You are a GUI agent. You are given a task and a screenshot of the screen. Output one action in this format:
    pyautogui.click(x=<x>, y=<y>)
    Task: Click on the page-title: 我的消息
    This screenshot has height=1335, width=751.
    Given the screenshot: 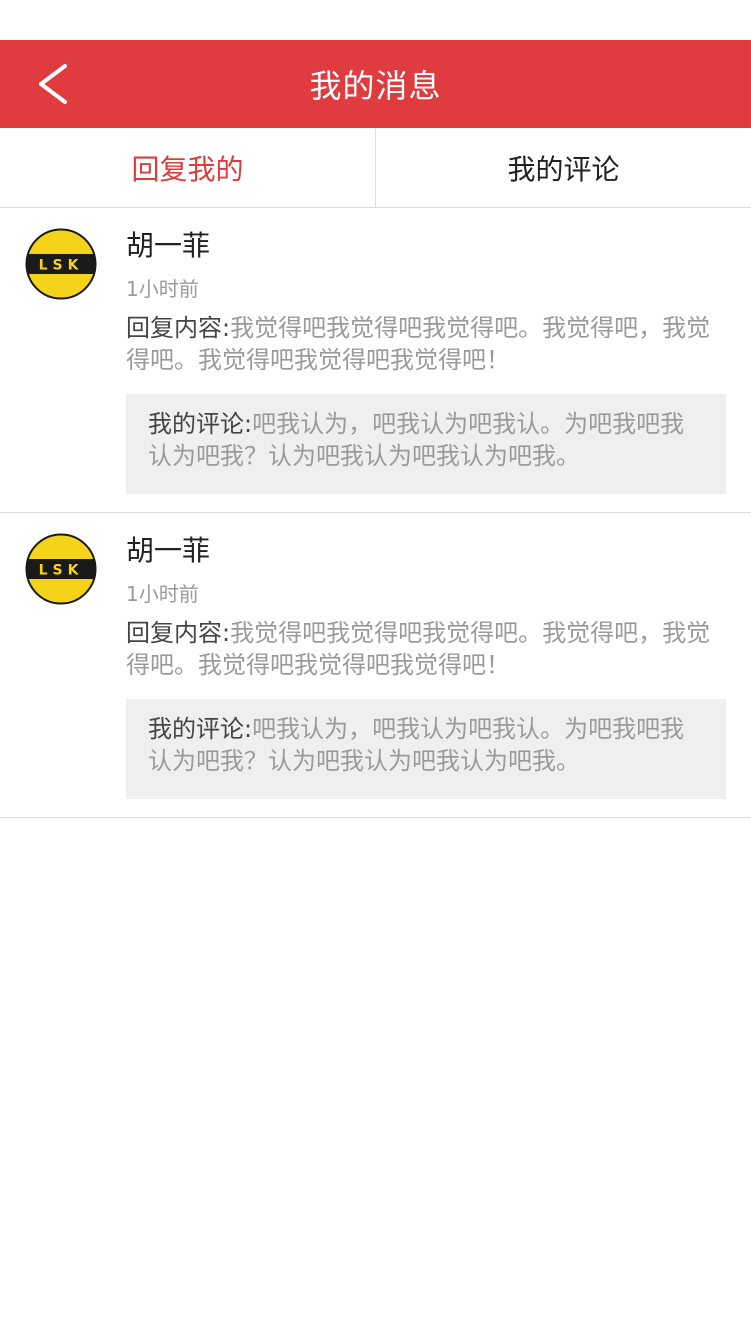 What is the action you would take?
    pyautogui.click(x=375, y=86)
    